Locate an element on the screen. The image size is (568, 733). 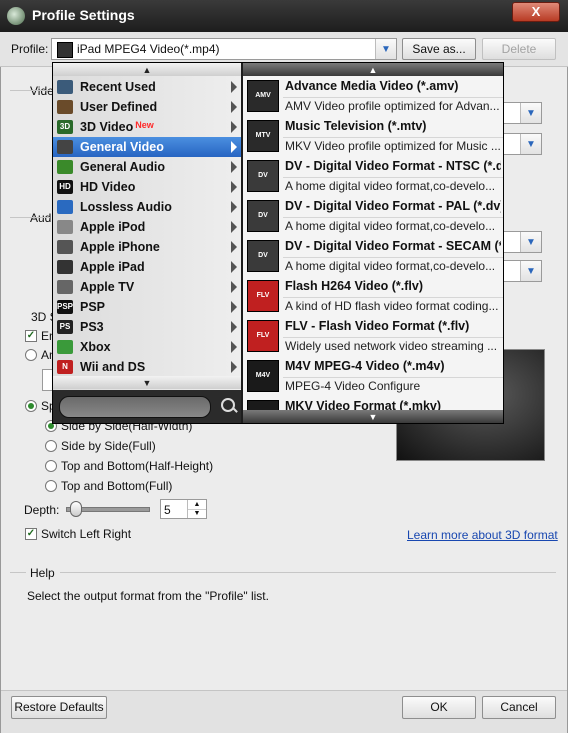
search-icon is located at coordinates (228, 405).